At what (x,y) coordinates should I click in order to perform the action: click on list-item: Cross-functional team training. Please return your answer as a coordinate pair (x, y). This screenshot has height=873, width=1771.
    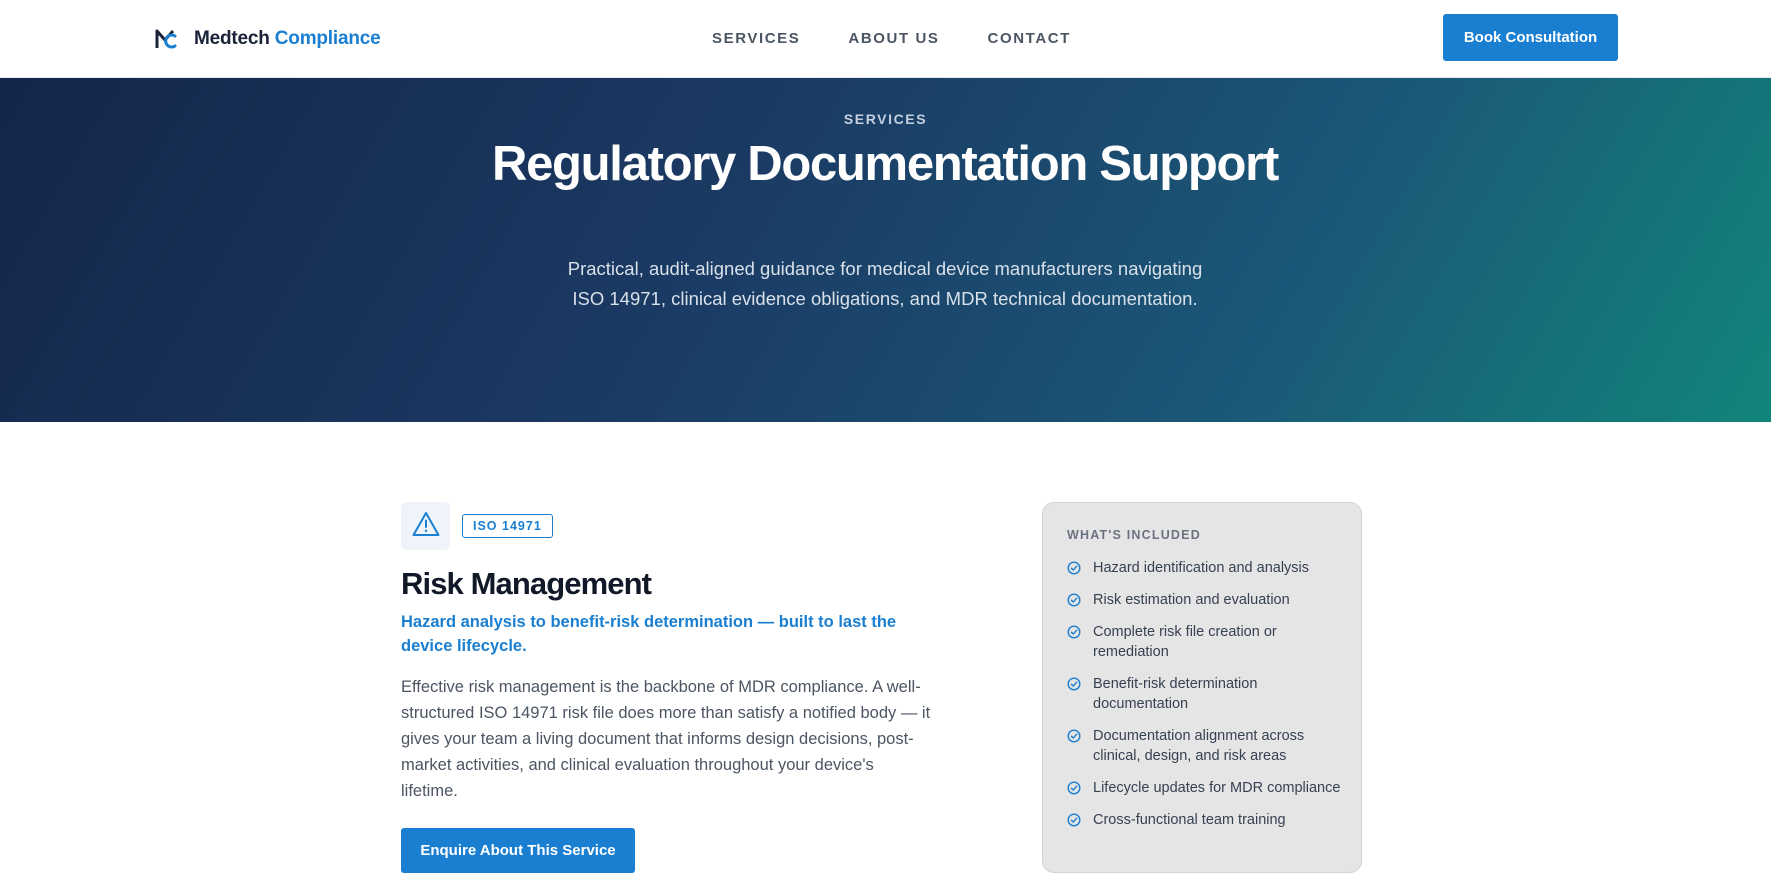
    Looking at the image, I should click on (1207, 820).